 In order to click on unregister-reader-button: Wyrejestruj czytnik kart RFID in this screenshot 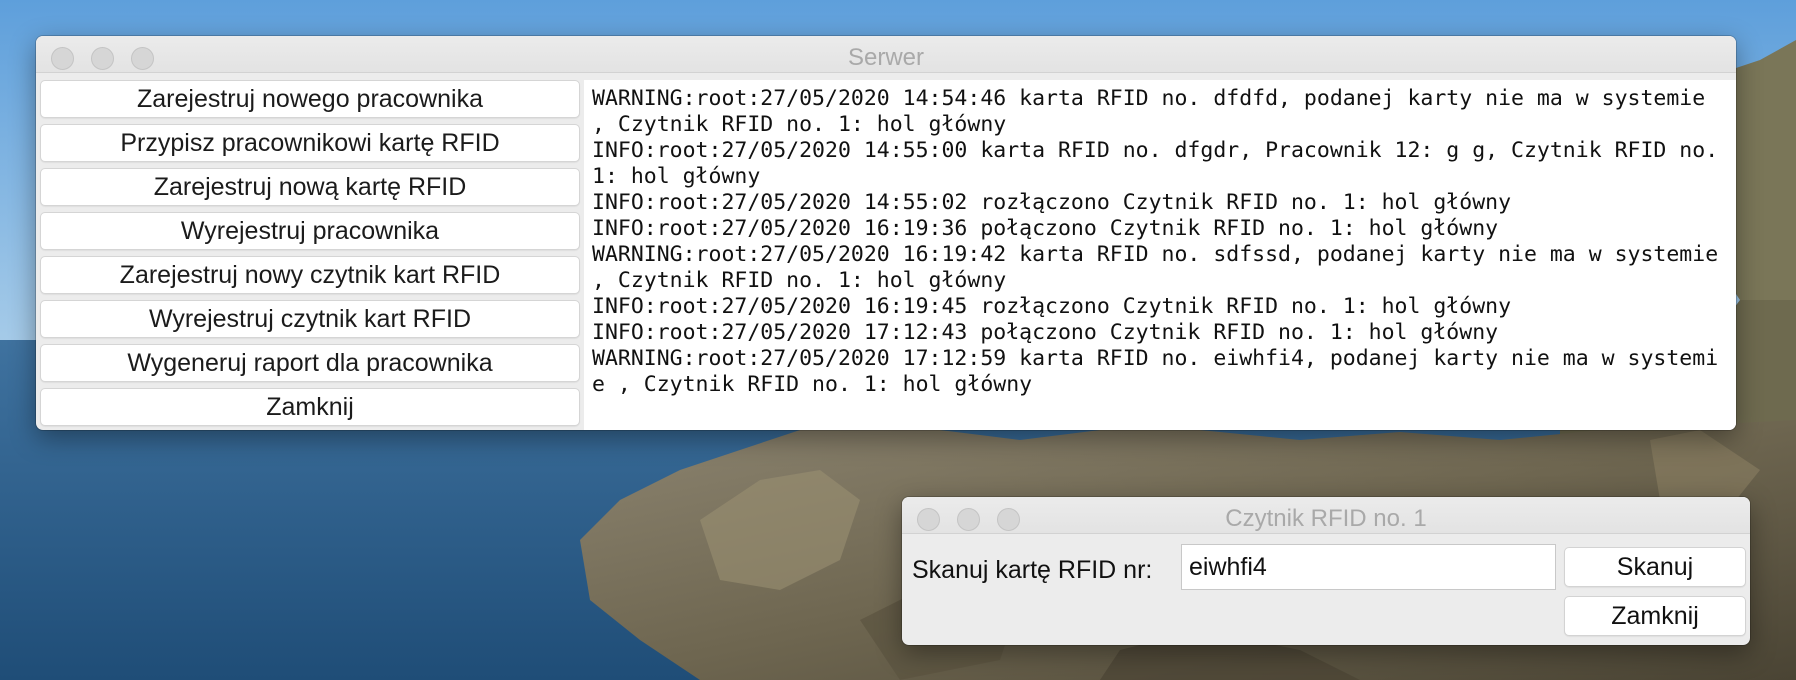, I will do `click(310, 319)`.